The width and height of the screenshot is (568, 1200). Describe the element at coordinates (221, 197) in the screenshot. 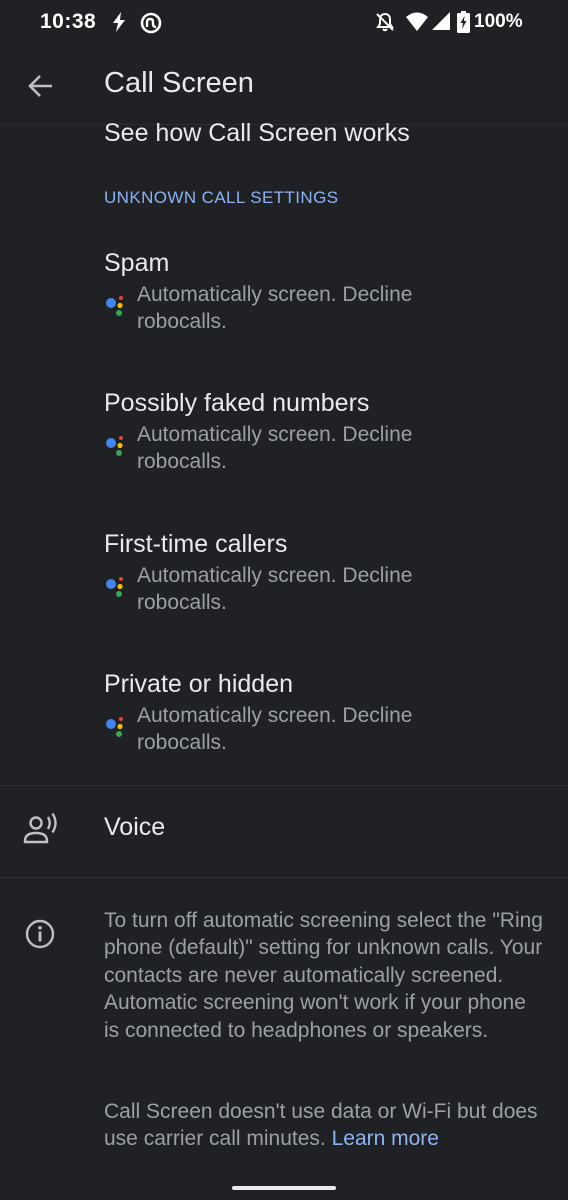

I see `section-header: UNKNOWN CALL SETTINGS` at that location.